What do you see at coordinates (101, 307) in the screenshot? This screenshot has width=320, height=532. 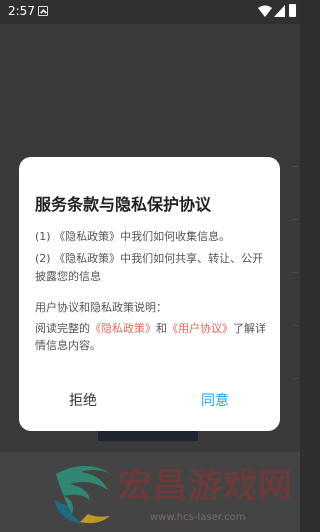 I see `description-label: 用户协议和隐私政策说明：` at bounding box center [101, 307].